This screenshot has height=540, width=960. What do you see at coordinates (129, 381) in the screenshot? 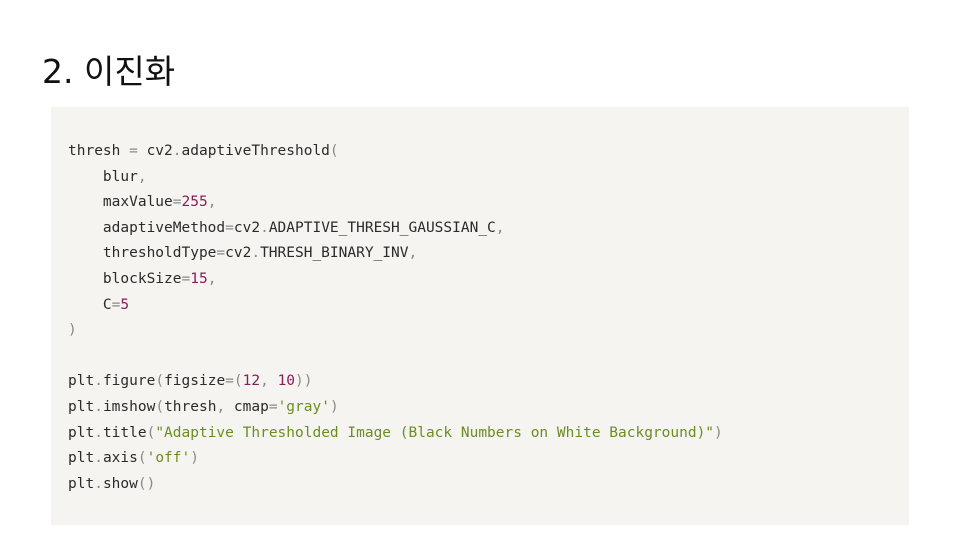
I see `code-token: figure` at bounding box center [129, 381].